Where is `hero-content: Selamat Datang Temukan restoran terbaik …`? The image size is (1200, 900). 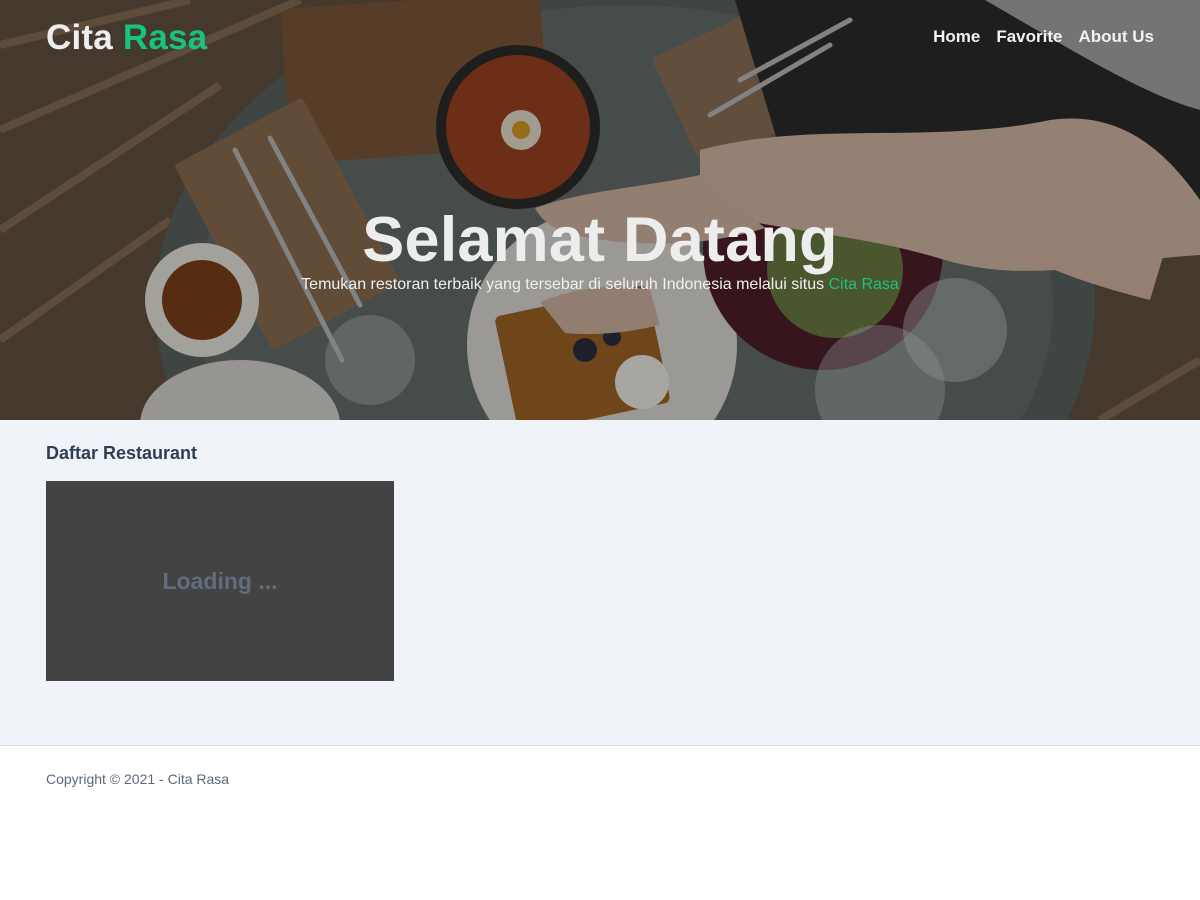 hero-content: Selamat Datang Temukan restoran terbaik … is located at coordinates (600, 250).